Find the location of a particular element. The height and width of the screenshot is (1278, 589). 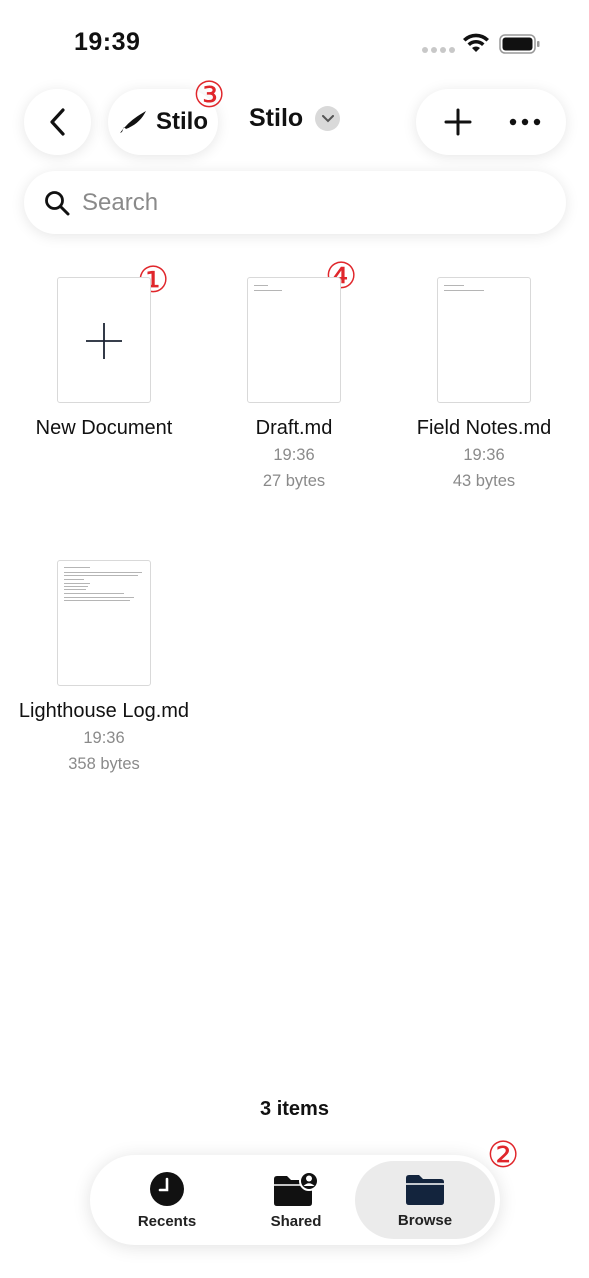

file-item: Field Notes.md 19:36 43 bytes is located at coordinates (484, 385).